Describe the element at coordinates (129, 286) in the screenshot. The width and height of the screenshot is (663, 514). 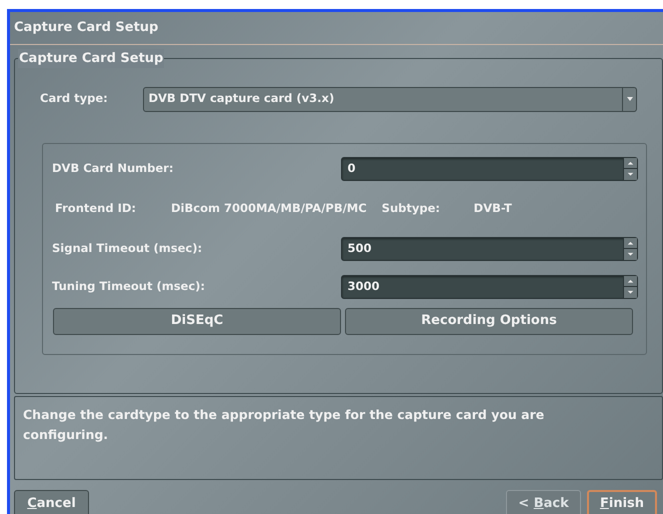
I see `field-label: Tuning Timeout (msec):` at that location.